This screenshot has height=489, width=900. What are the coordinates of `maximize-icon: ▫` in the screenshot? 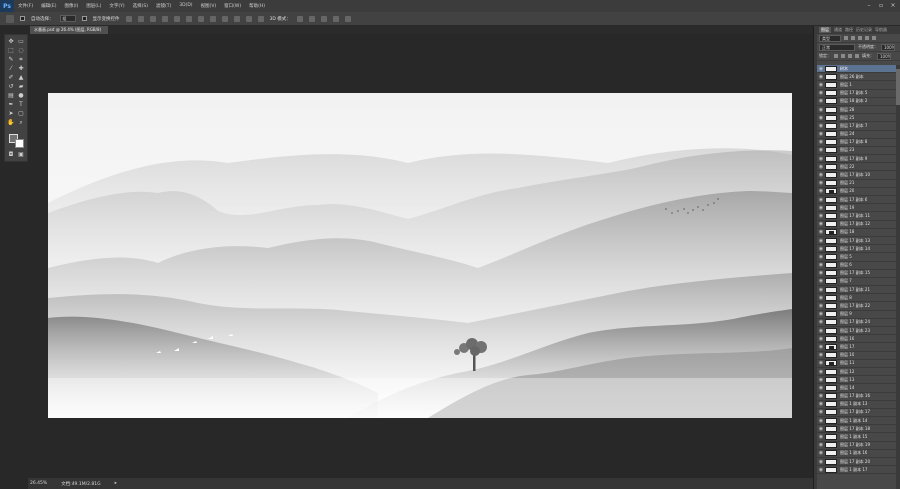 It's located at (881, 6).